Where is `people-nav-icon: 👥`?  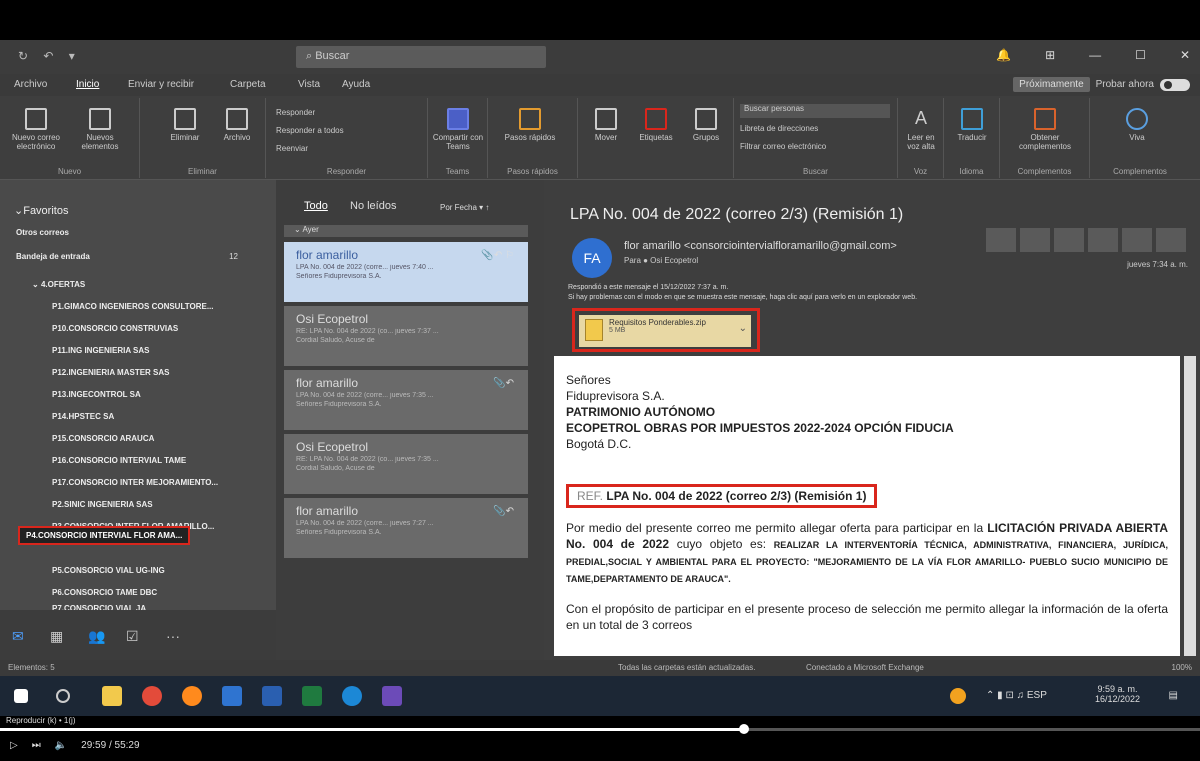 people-nav-icon: 👥 is located at coordinates (96, 636).